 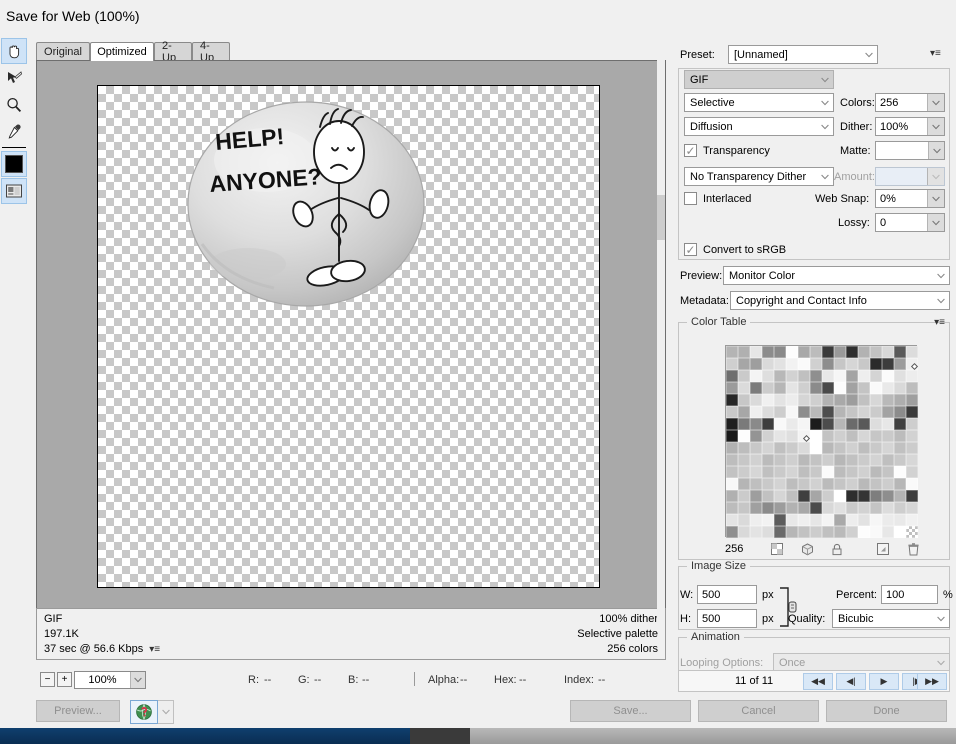 I want to click on toggle-slices-visibility-button, so click(x=14, y=191).